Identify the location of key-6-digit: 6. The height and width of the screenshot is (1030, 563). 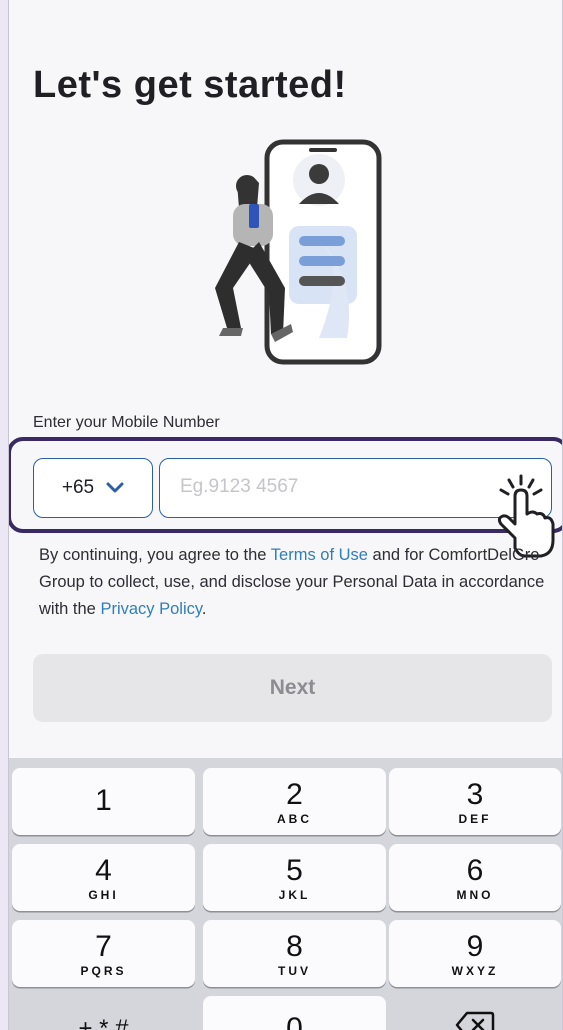
(475, 870).